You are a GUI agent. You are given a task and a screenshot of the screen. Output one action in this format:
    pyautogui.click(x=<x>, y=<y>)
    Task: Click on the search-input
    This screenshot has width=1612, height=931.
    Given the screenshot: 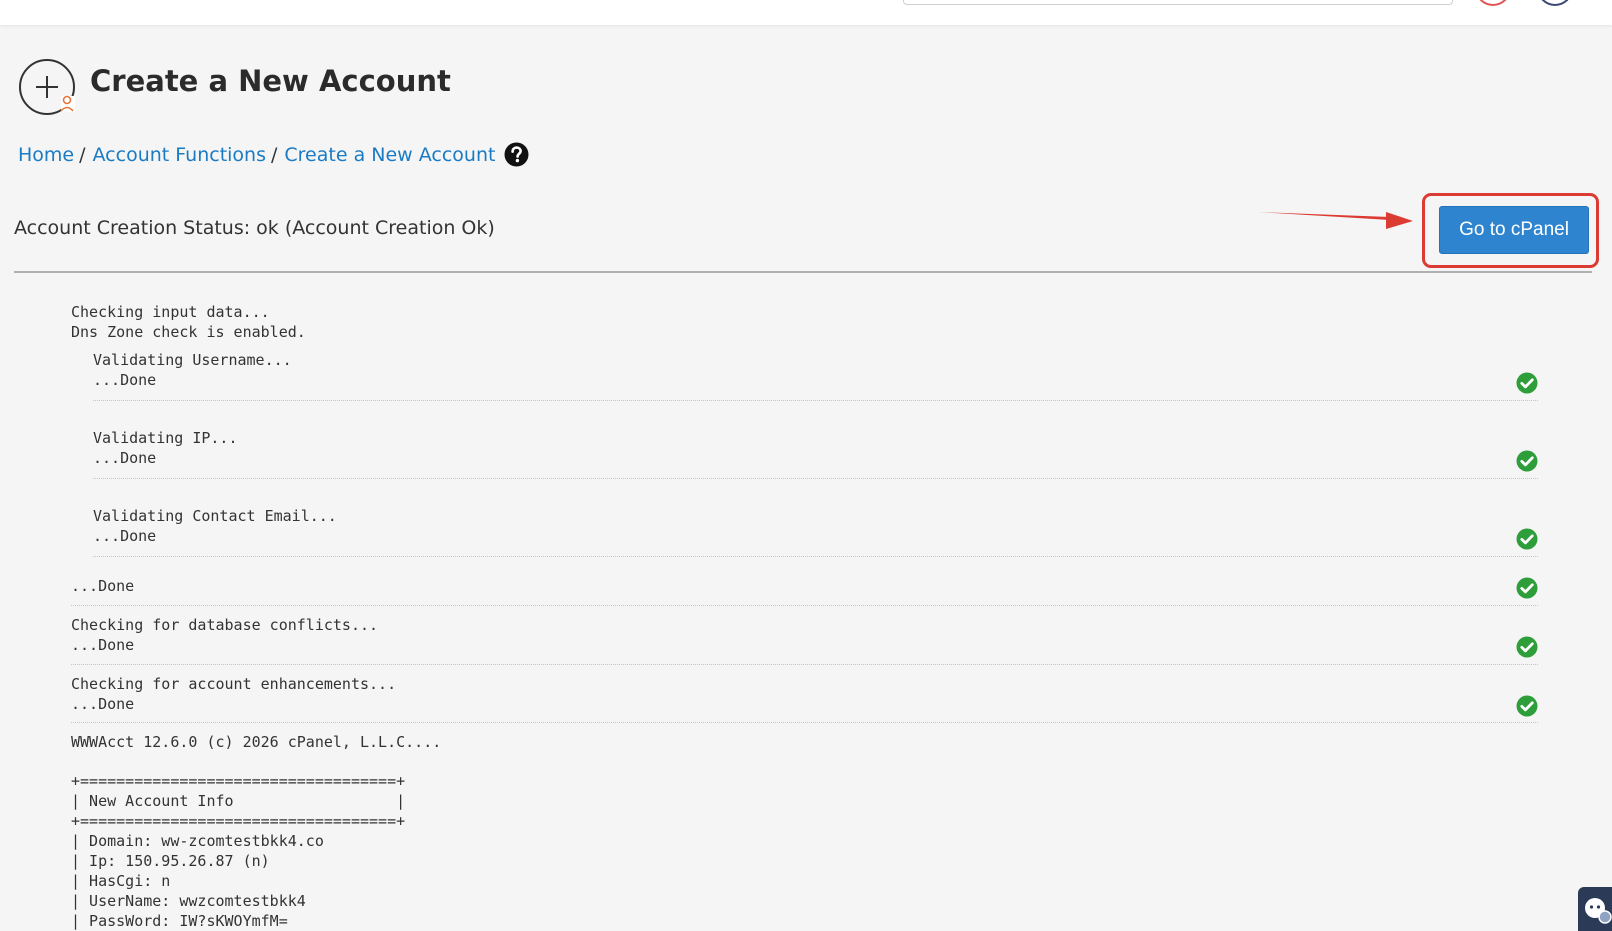 What is the action you would take?
    pyautogui.click(x=1178, y=2)
    